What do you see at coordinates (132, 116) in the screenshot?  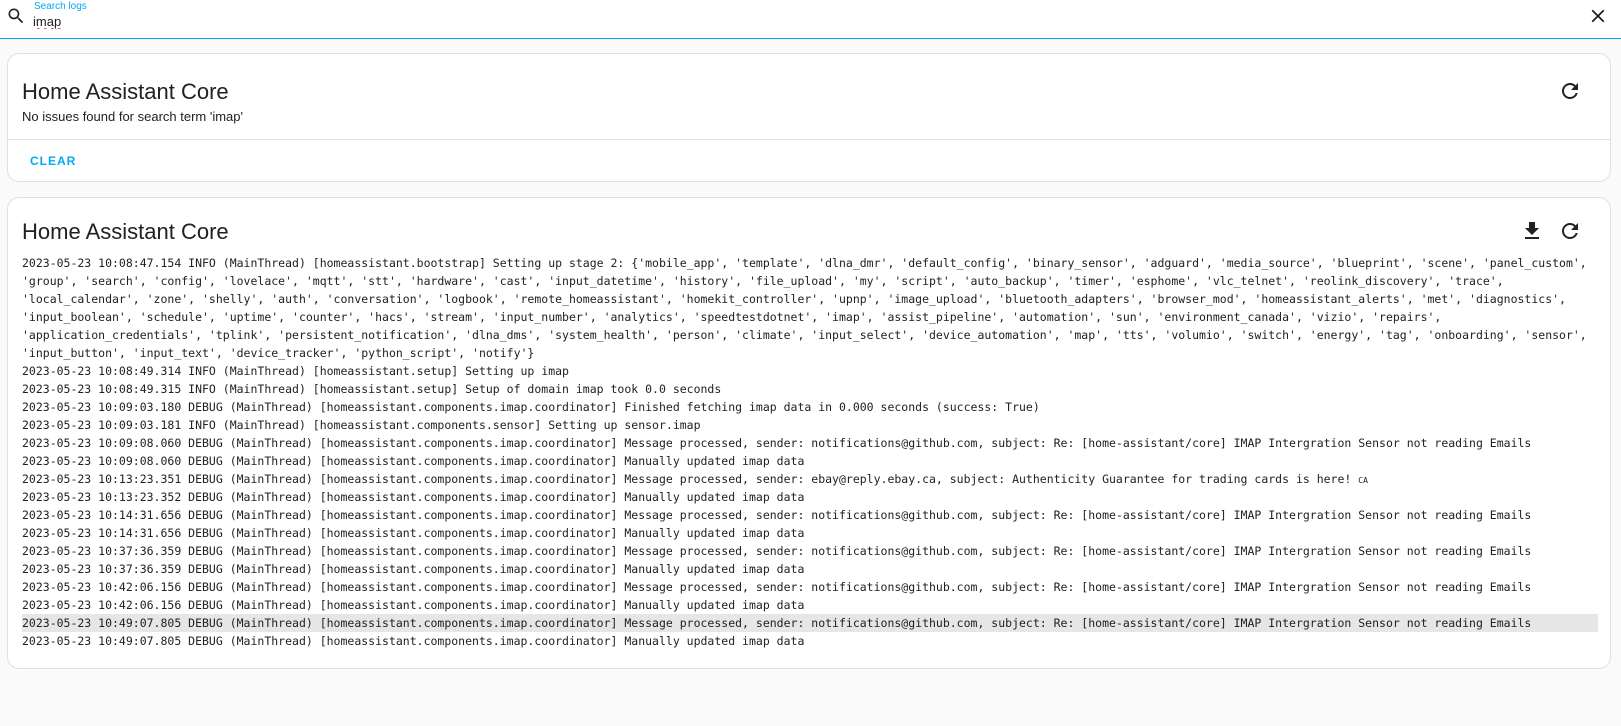 I see `issues-card-subtitle: No issues found for search term 'imap'` at bounding box center [132, 116].